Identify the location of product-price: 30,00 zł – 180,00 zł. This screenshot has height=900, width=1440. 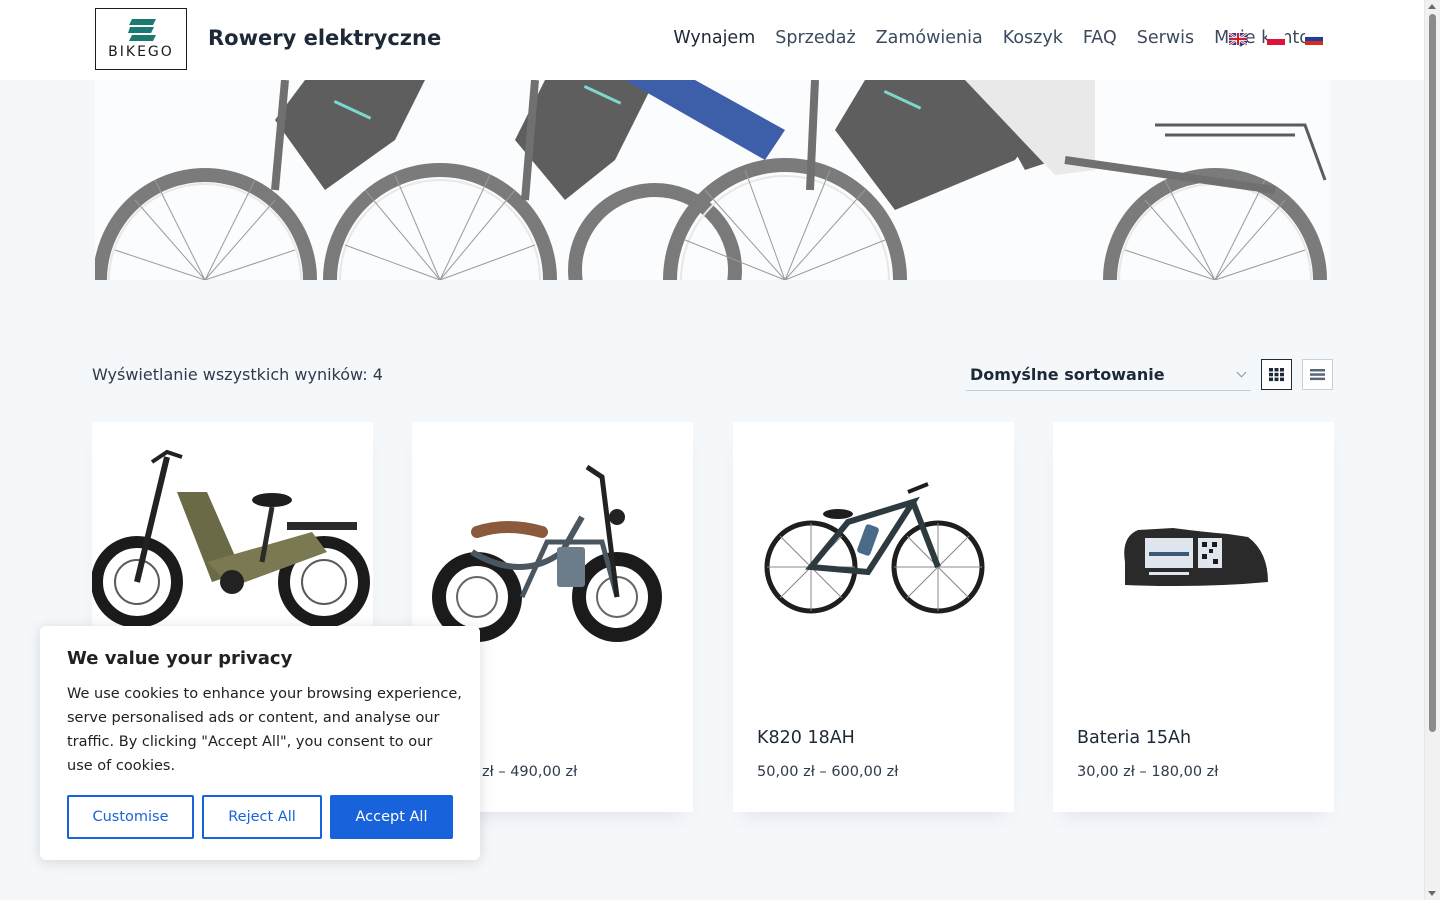
(1148, 772).